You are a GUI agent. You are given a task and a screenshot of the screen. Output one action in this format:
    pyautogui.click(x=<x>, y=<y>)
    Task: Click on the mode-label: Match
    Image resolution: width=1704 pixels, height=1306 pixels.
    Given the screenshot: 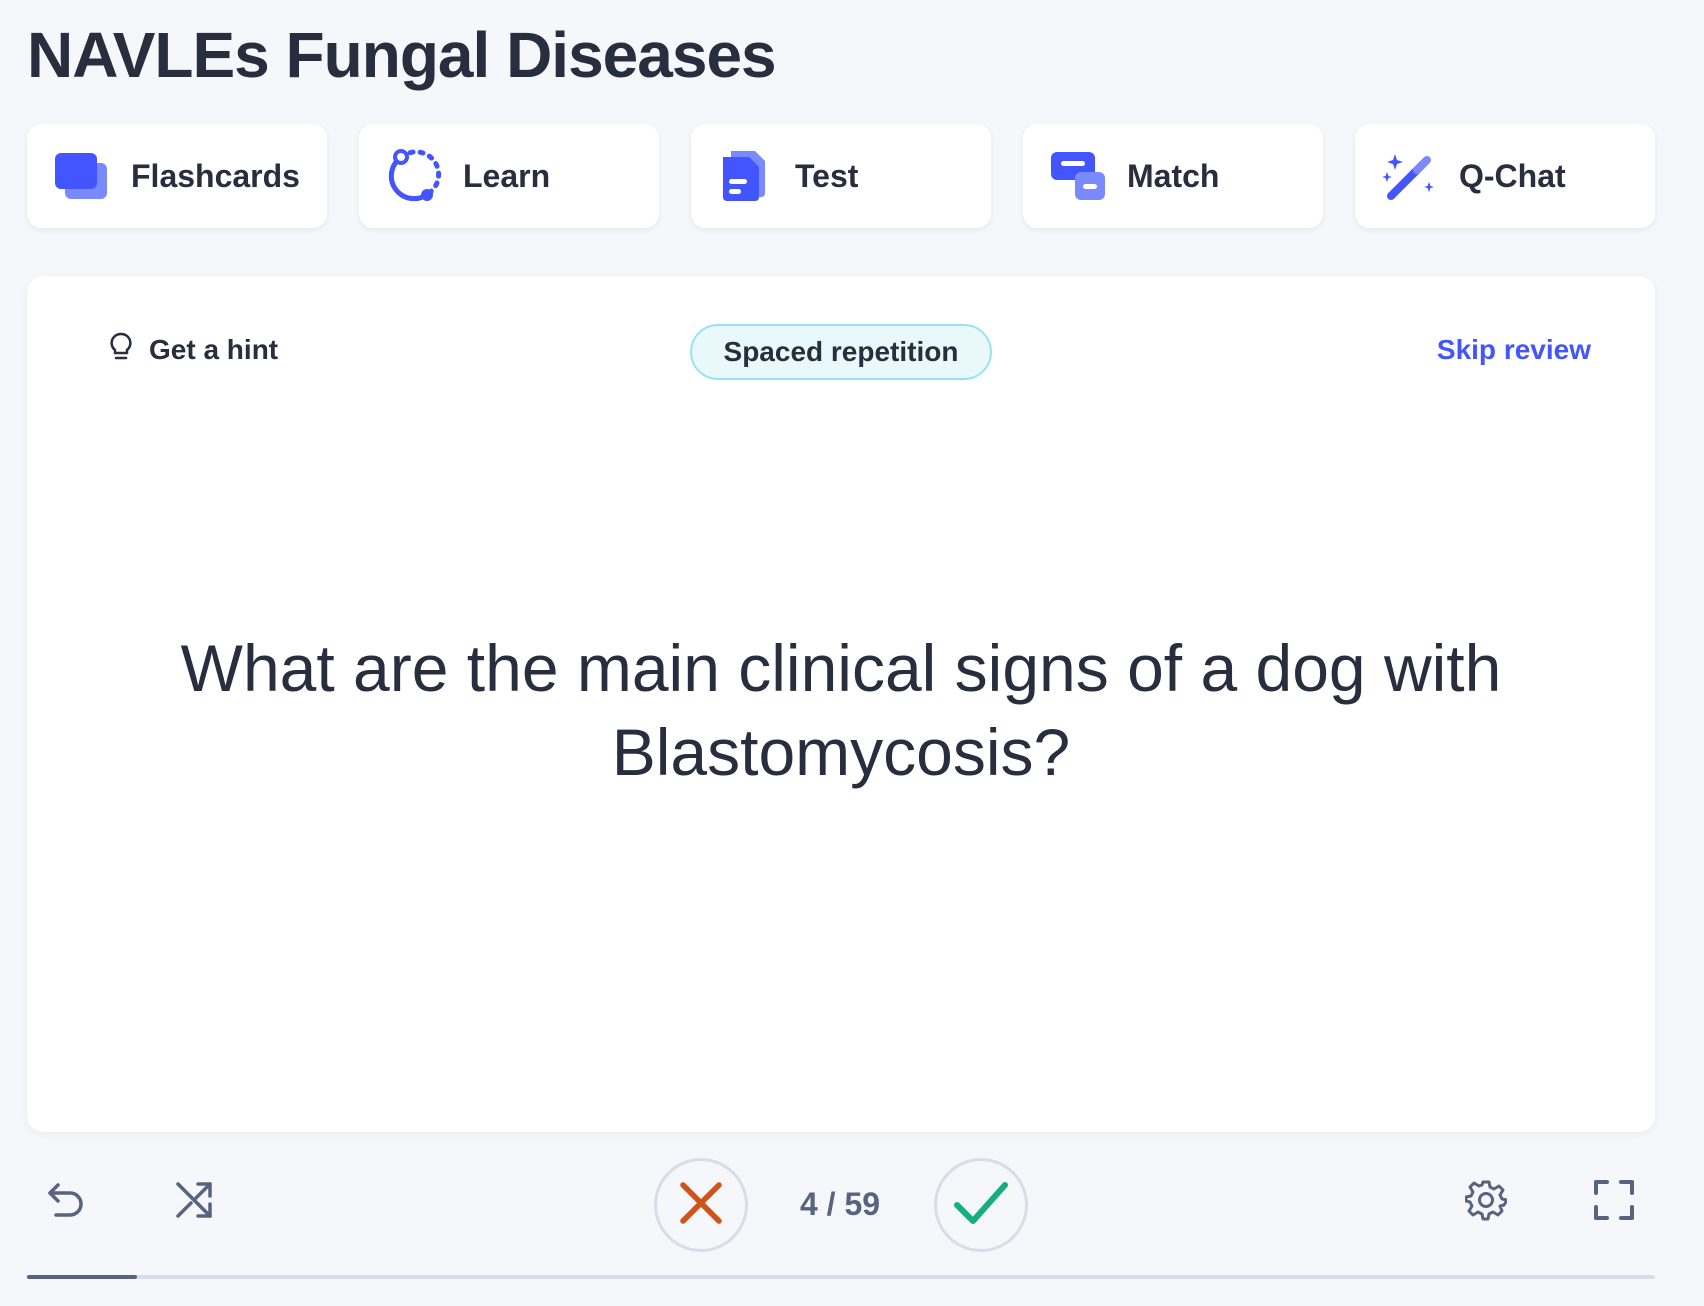 What is the action you would take?
    pyautogui.click(x=1173, y=175)
    